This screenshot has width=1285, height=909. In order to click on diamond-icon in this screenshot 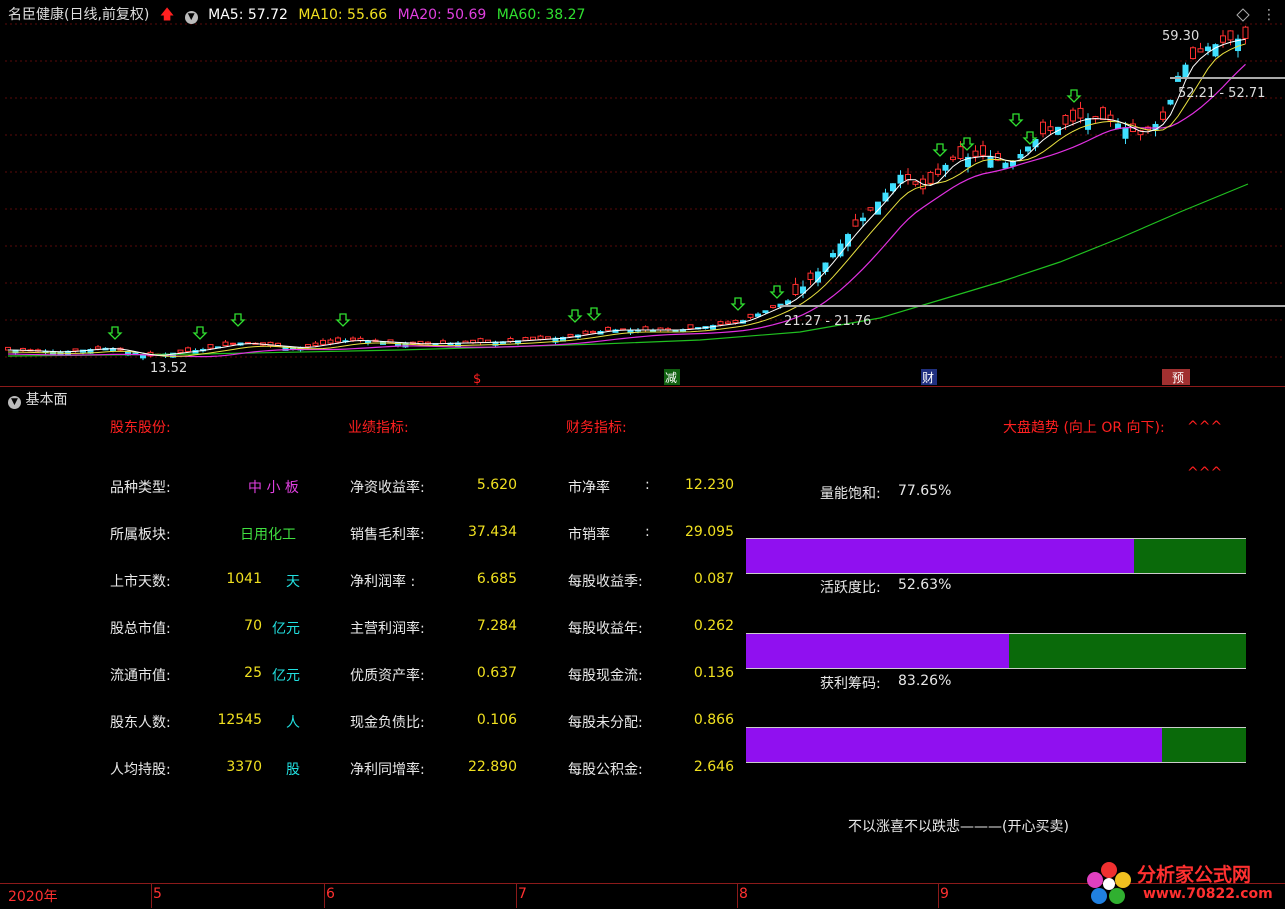, I will do `click(1243, 15)`.